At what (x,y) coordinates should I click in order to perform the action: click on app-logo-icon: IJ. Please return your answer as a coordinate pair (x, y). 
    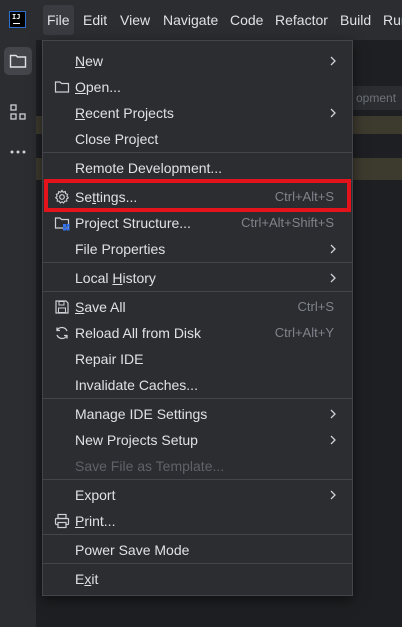
    Looking at the image, I should click on (17, 19).